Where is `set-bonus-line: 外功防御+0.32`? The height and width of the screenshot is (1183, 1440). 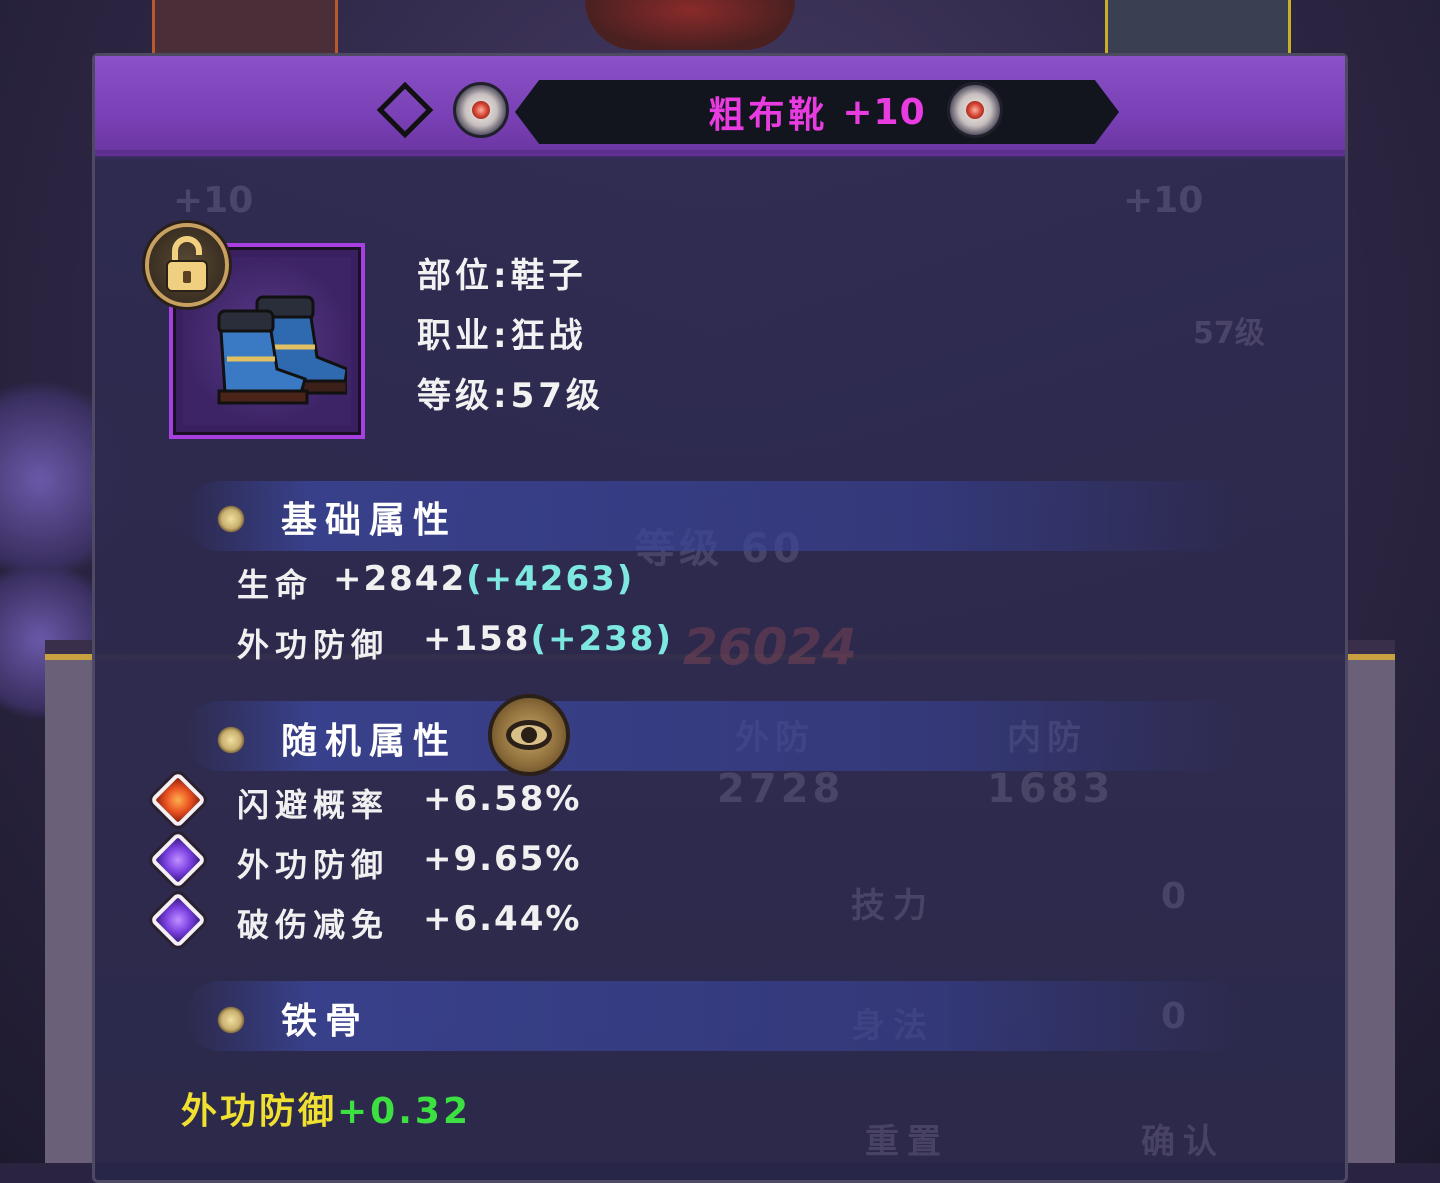 set-bonus-line: 外功防御+0.32 is located at coordinates (326, 1108).